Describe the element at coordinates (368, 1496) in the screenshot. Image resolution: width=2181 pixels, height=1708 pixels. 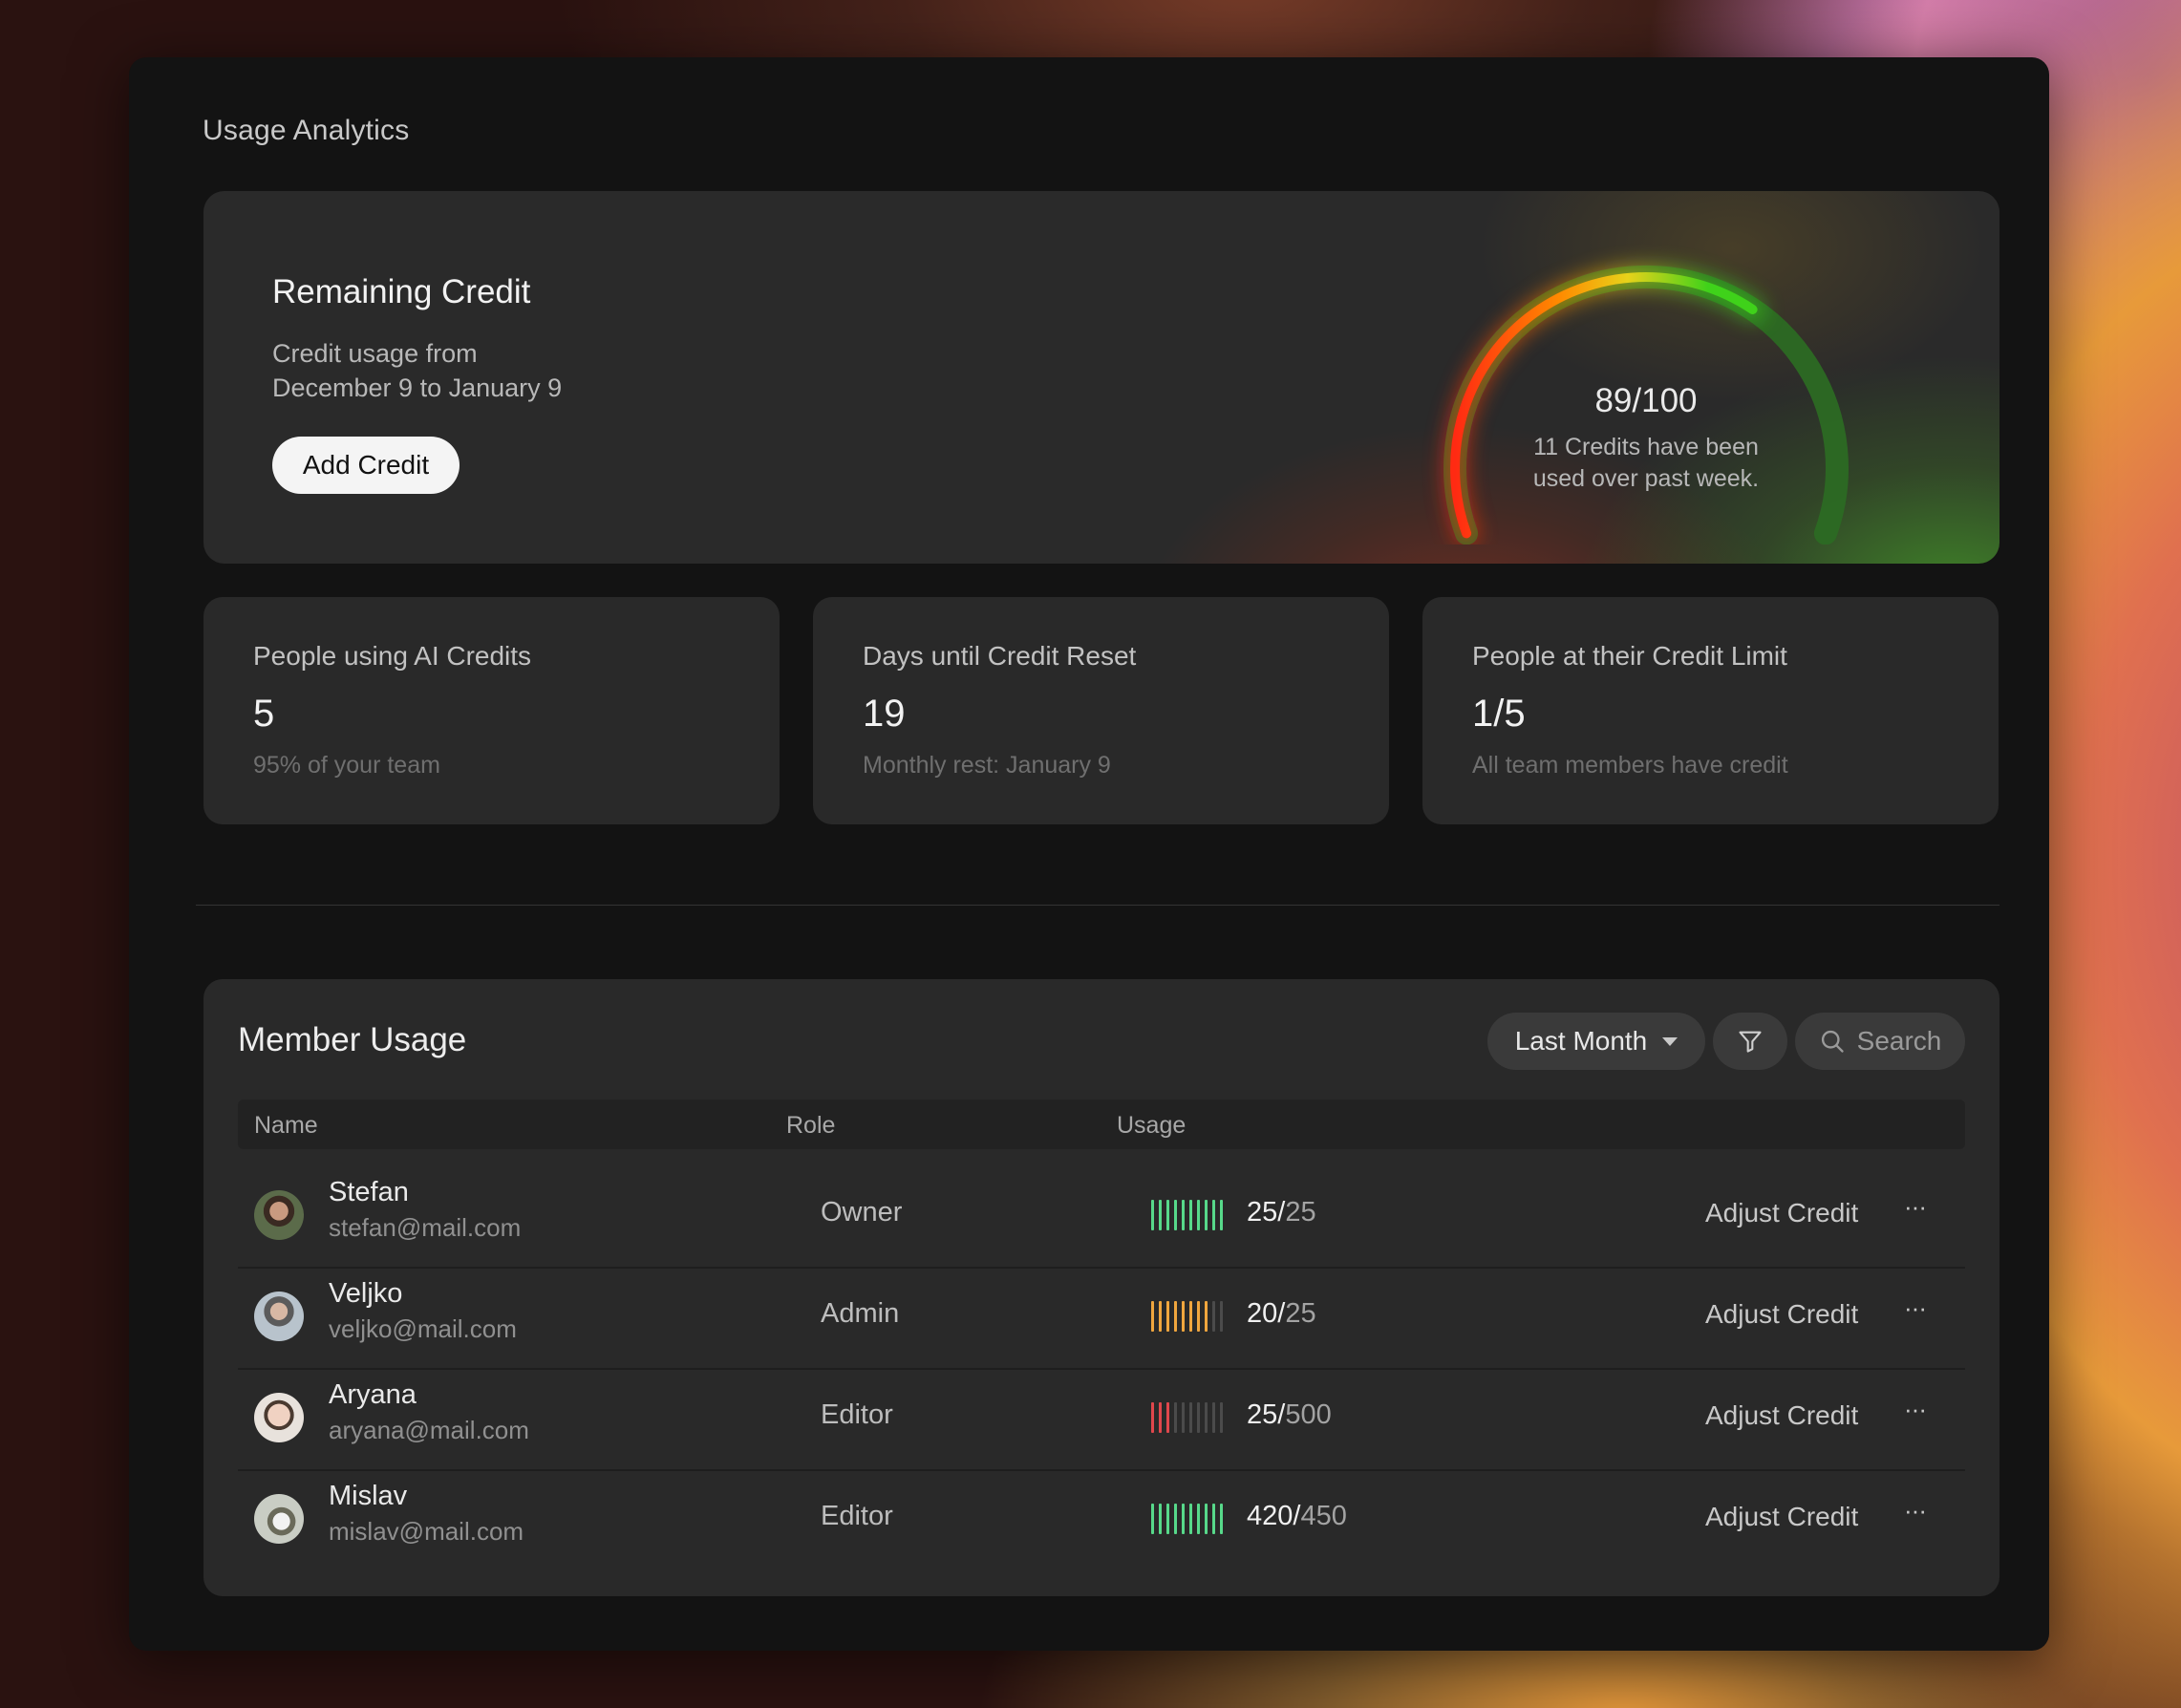
I see `member-name: Mislav` at that location.